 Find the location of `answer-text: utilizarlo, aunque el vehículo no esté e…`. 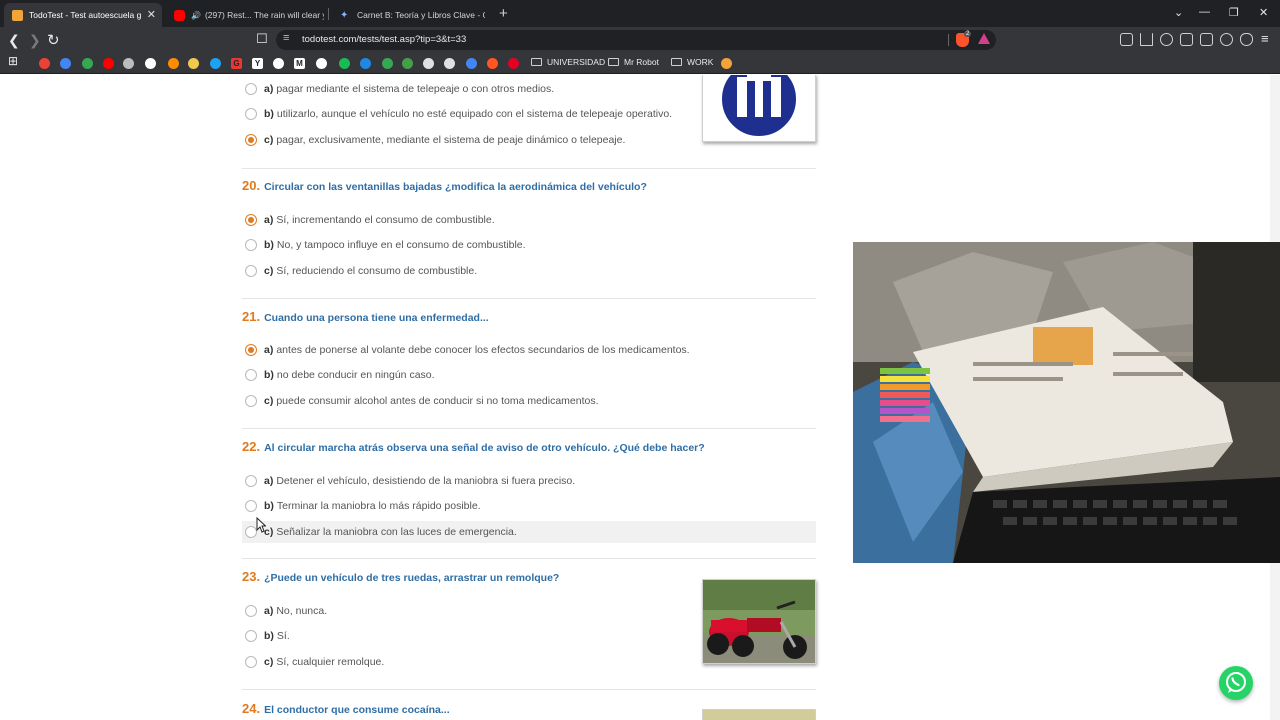

answer-text: utilizarlo, aunque el vehículo no esté e… is located at coordinates (474, 114).